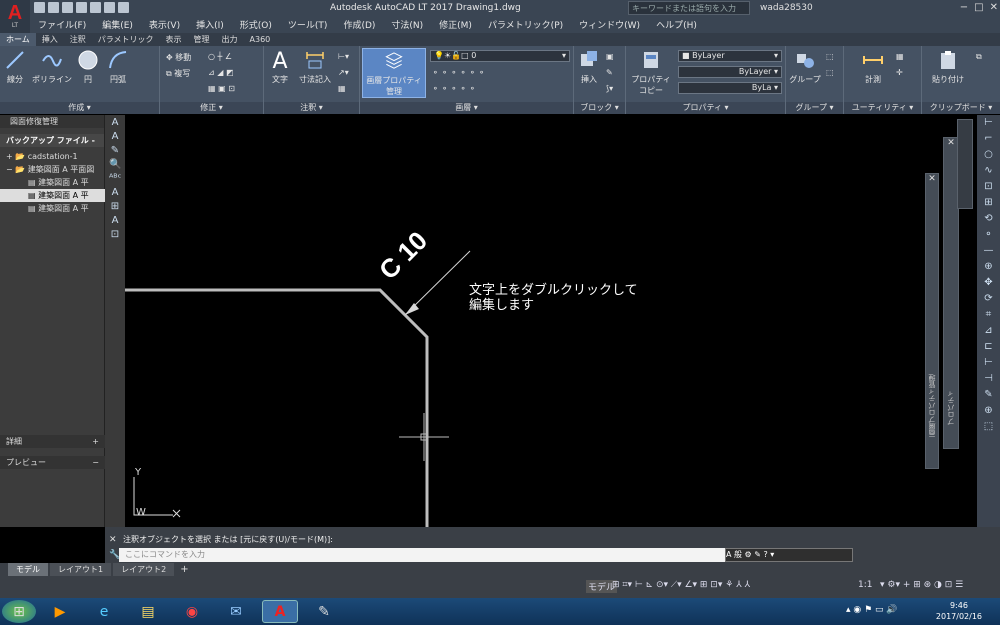 Image resolution: width=1000 pixels, height=625 pixels. I want to click on tab-a360: A360, so click(260, 39).